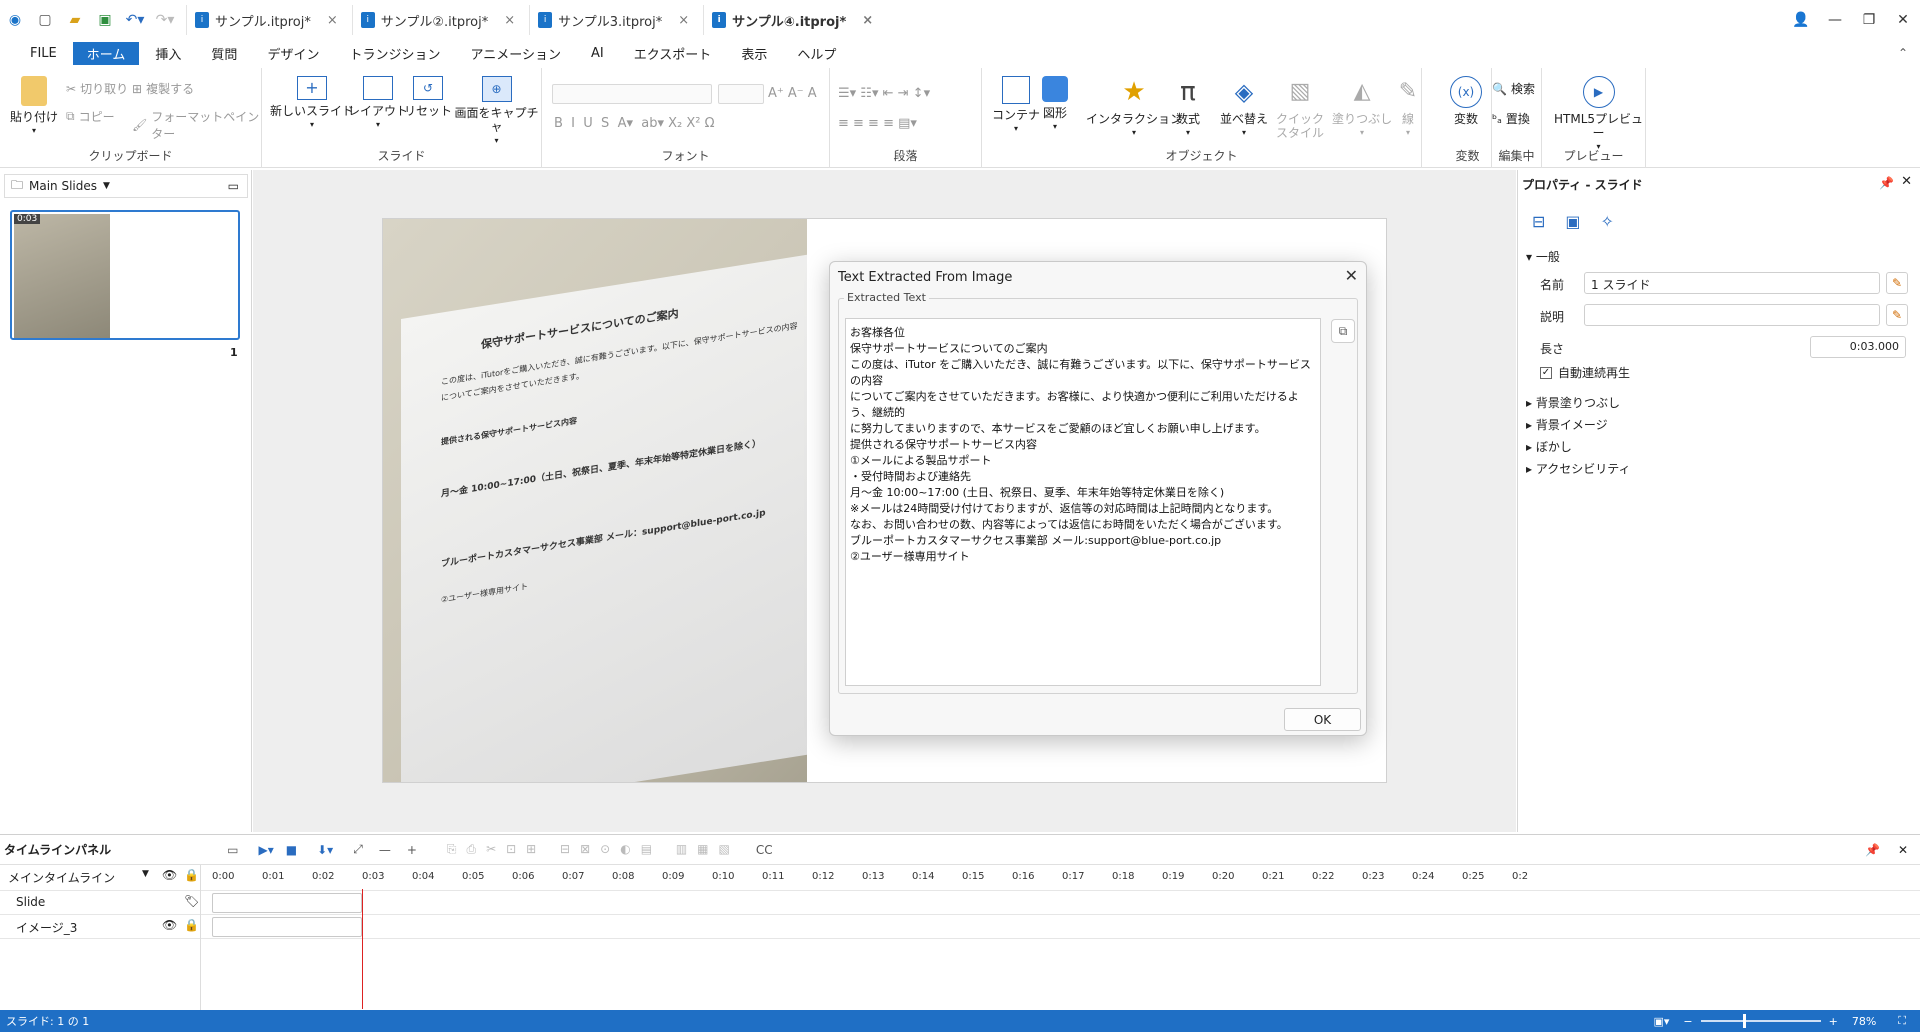 The width and height of the screenshot is (1920, 1032). What do you see at coordinates (291, 850) in the screenshot?
I see `stop-icon: ■` at bounding box center [291, 850].